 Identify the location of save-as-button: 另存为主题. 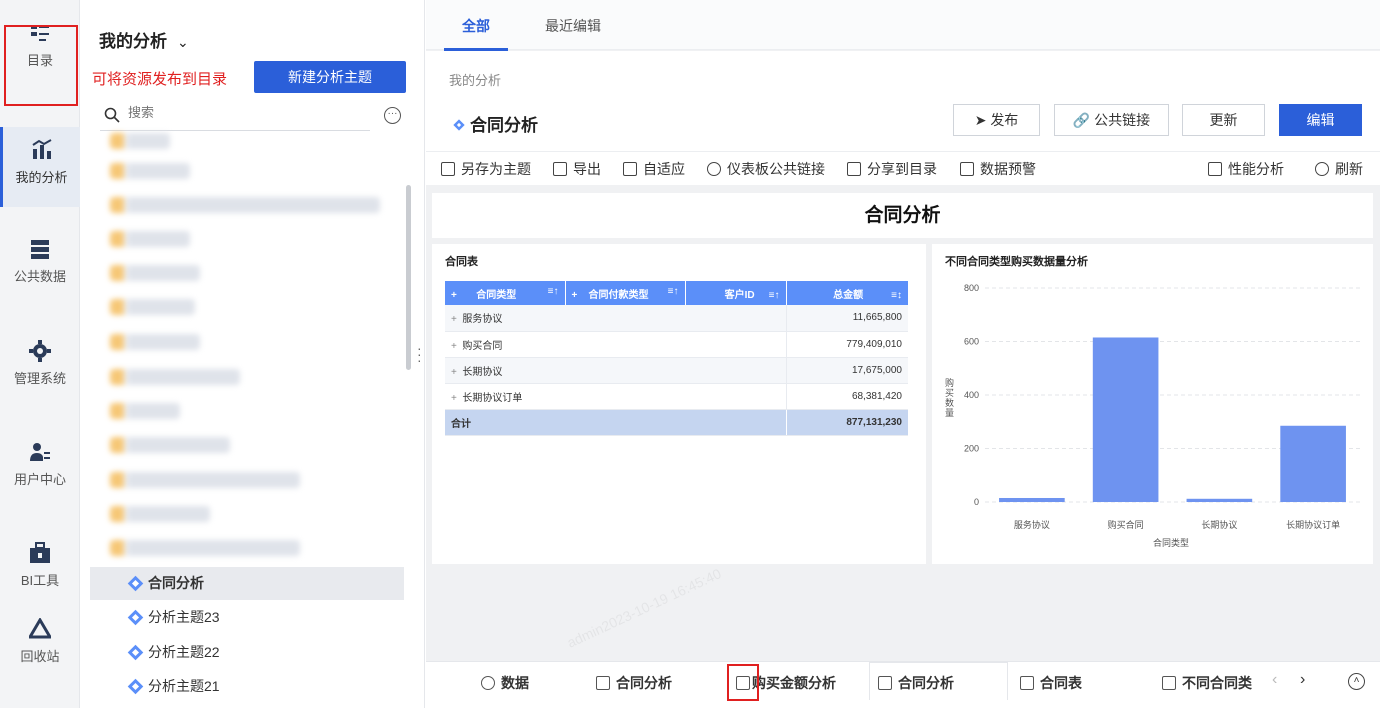
(486, 169).